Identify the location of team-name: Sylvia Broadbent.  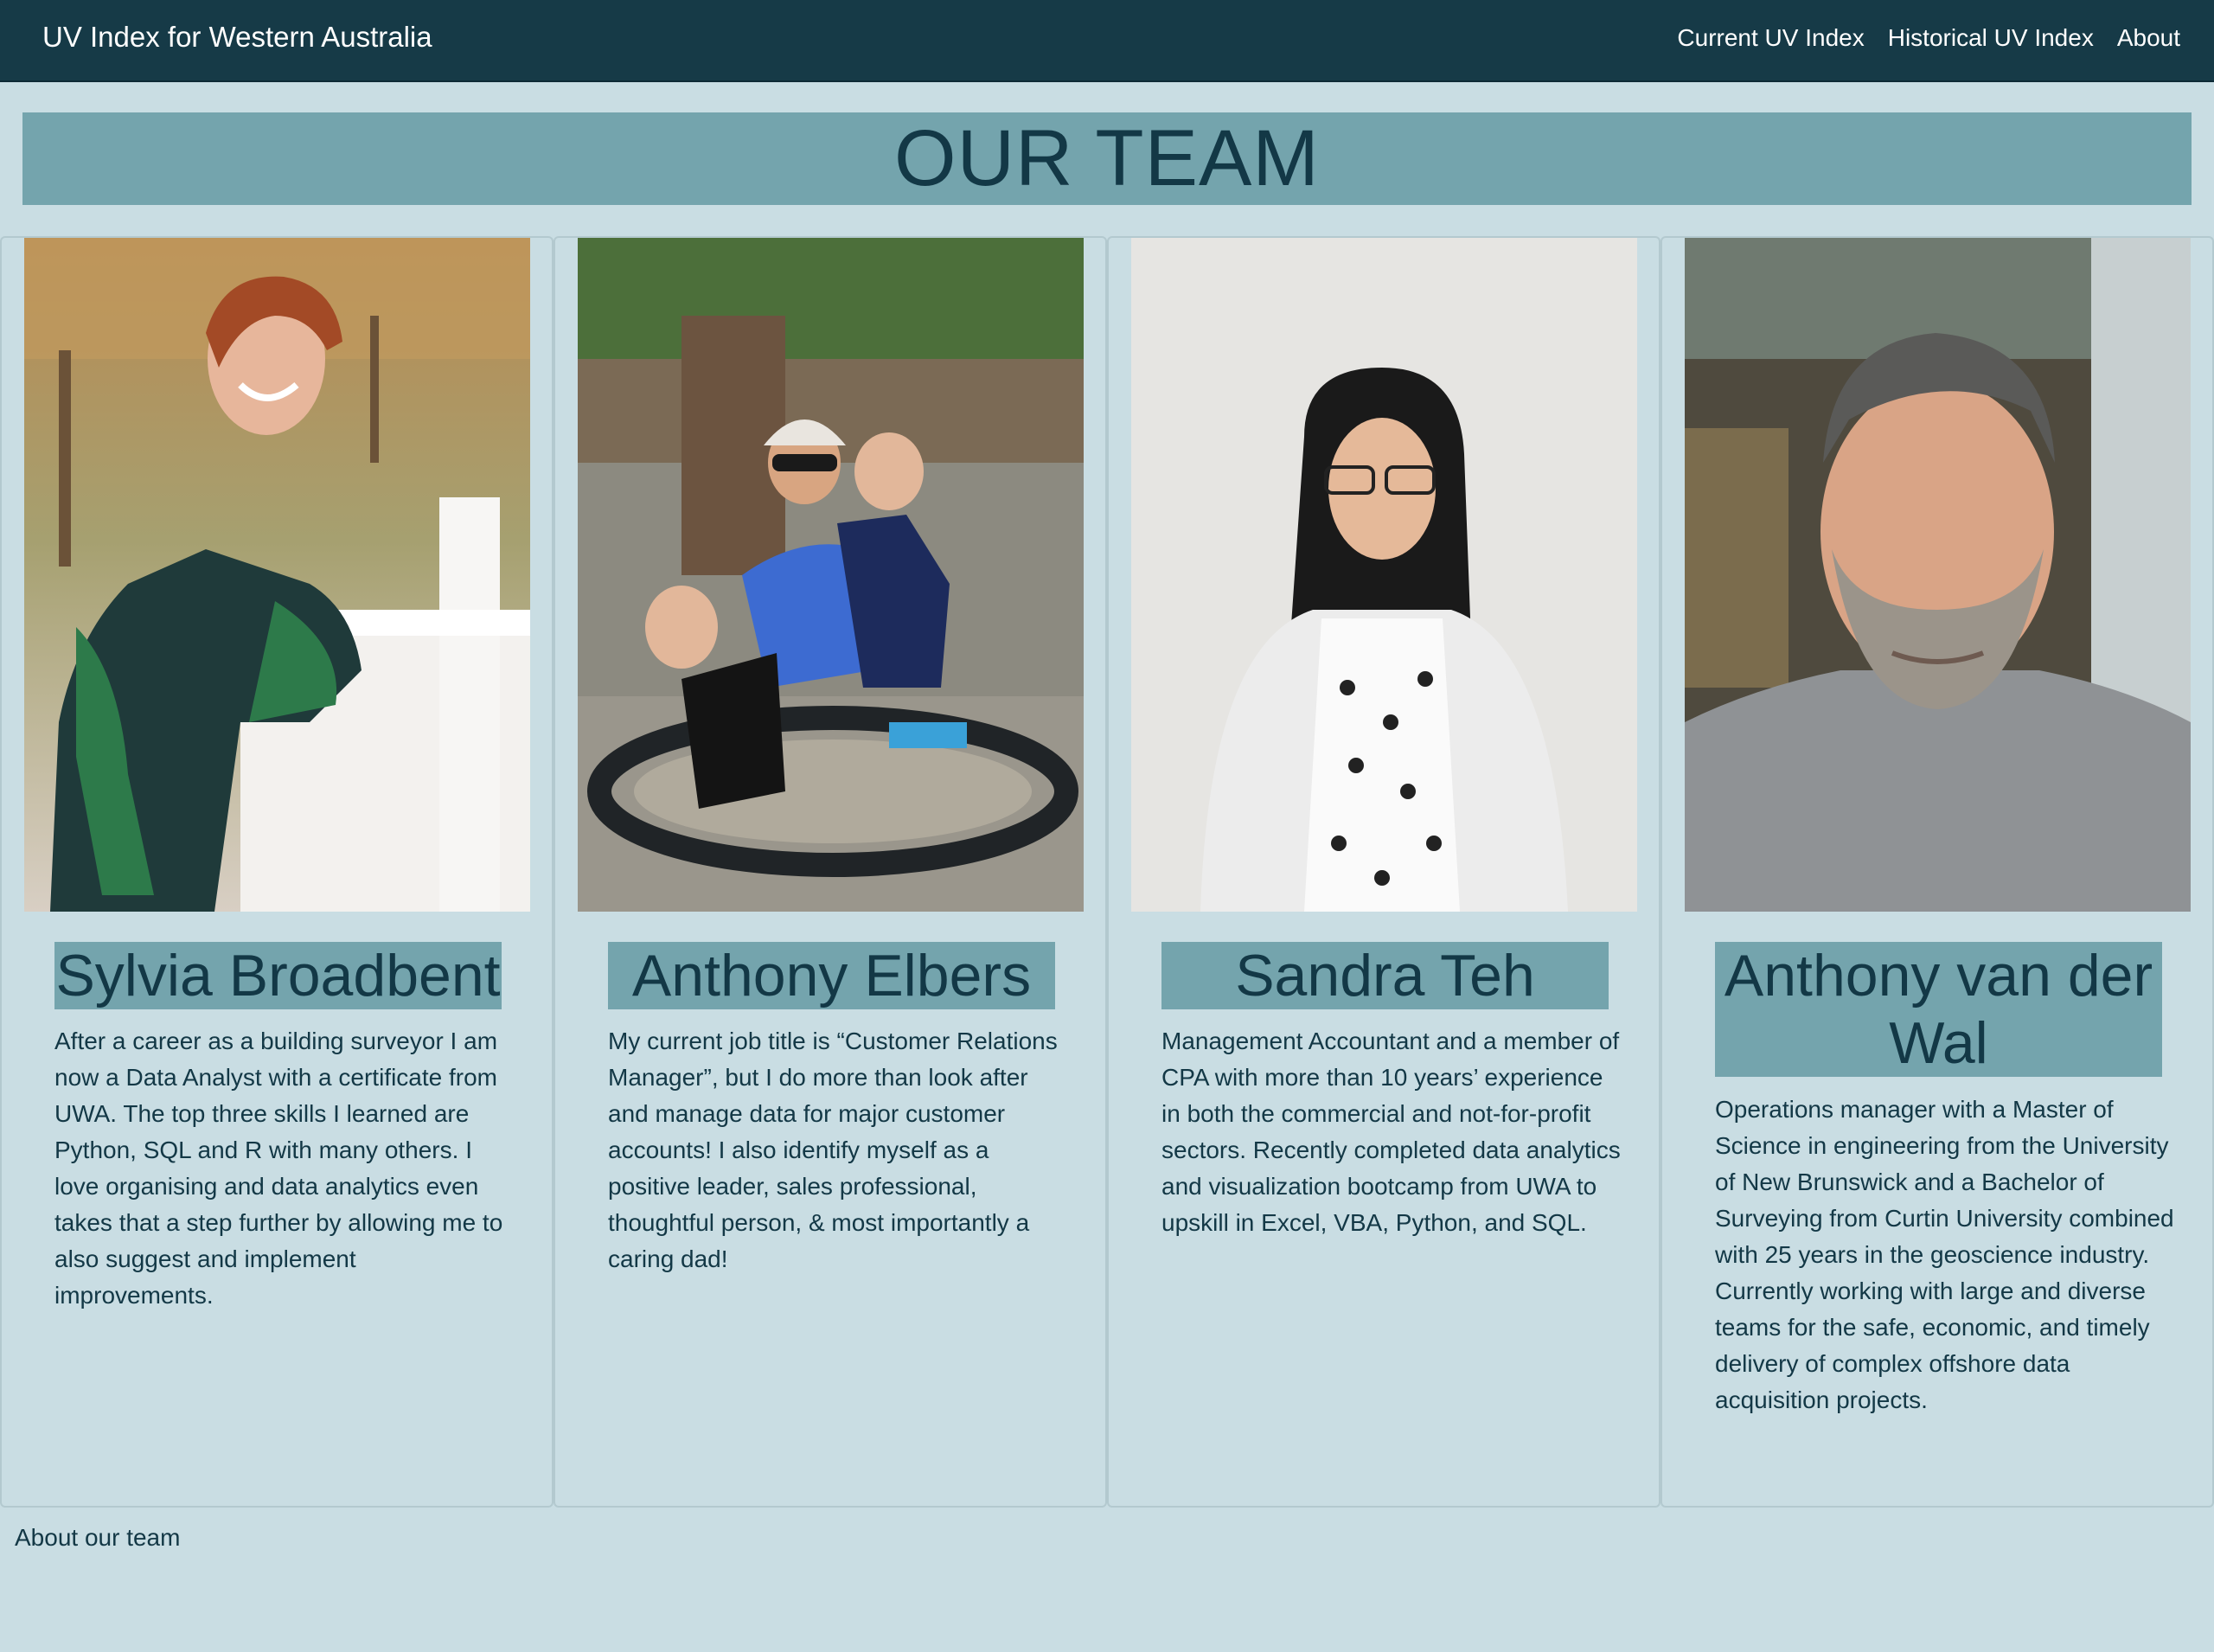
(278, 976).